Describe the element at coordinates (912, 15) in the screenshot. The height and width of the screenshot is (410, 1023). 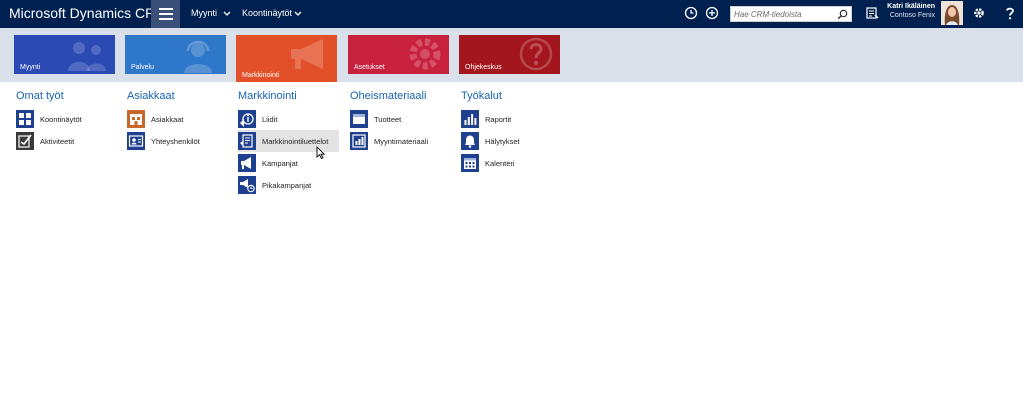
I see `user-organization: Contoso Fenix` at that location.